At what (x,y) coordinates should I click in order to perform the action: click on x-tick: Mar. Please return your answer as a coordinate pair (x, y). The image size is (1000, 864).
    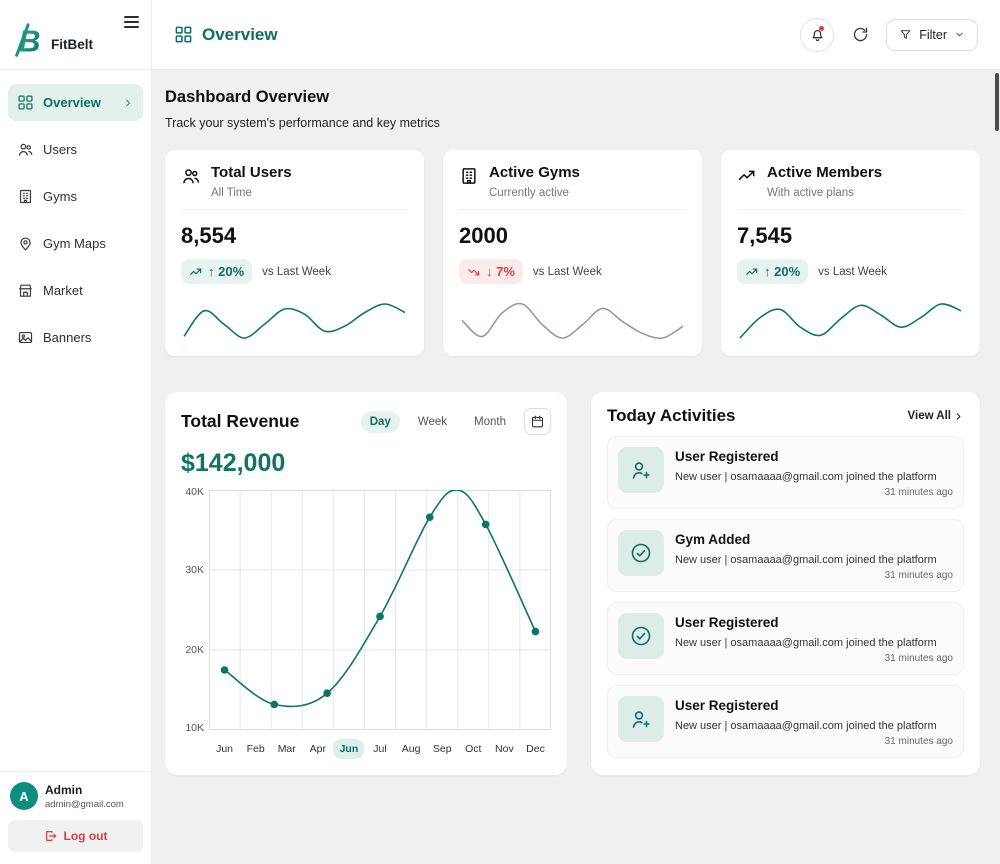
    Looking at the image, I should click on (286, 749).